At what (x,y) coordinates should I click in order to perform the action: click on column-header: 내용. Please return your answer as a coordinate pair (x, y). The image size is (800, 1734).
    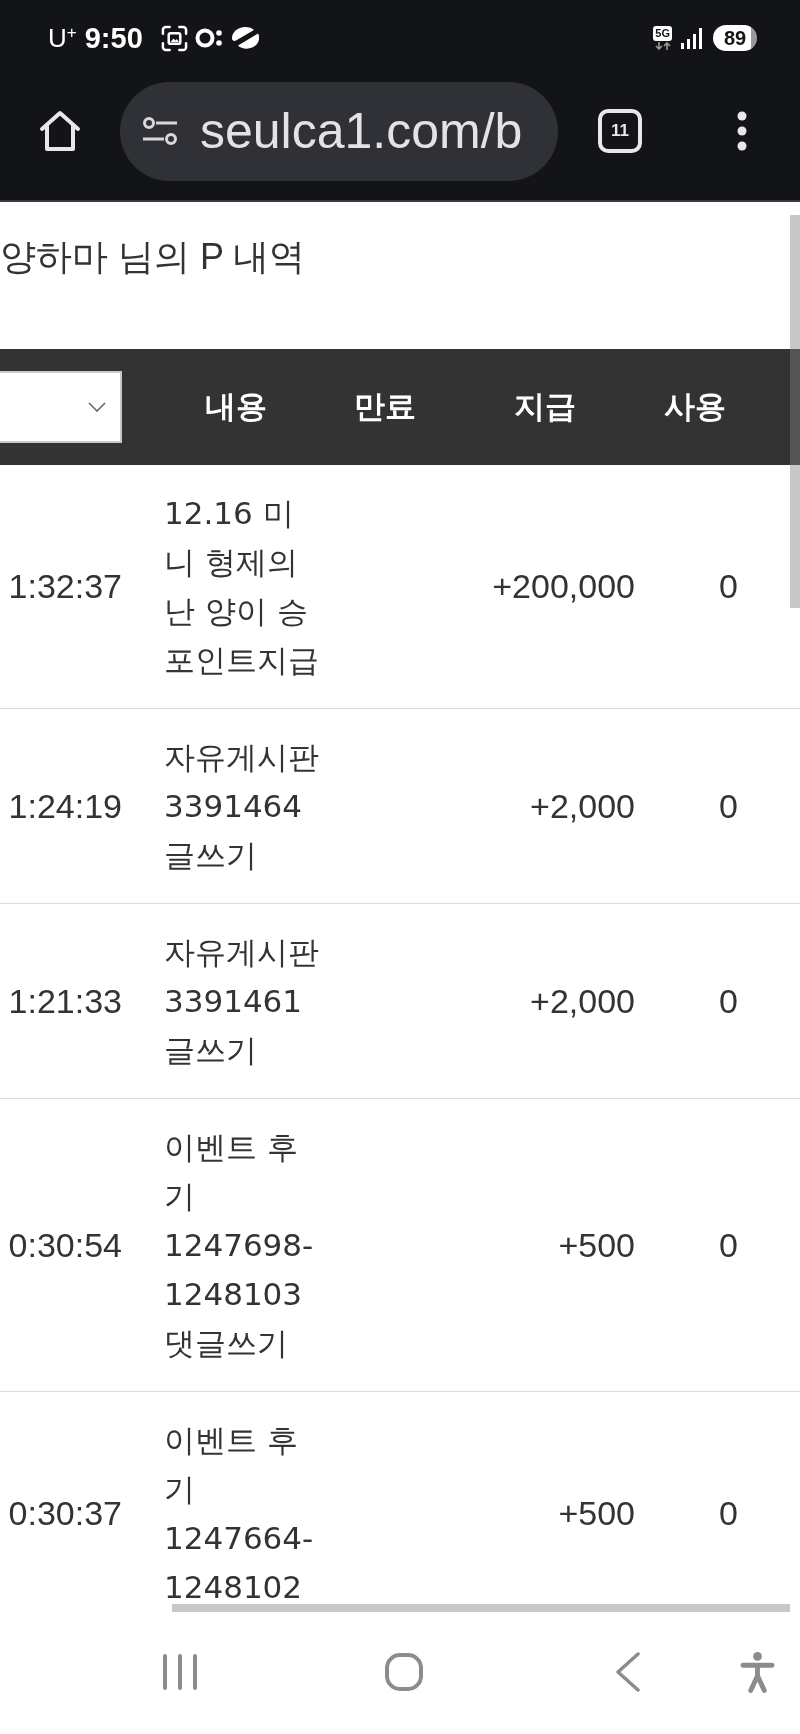
    Looking at the image, I should click on (236, 407).